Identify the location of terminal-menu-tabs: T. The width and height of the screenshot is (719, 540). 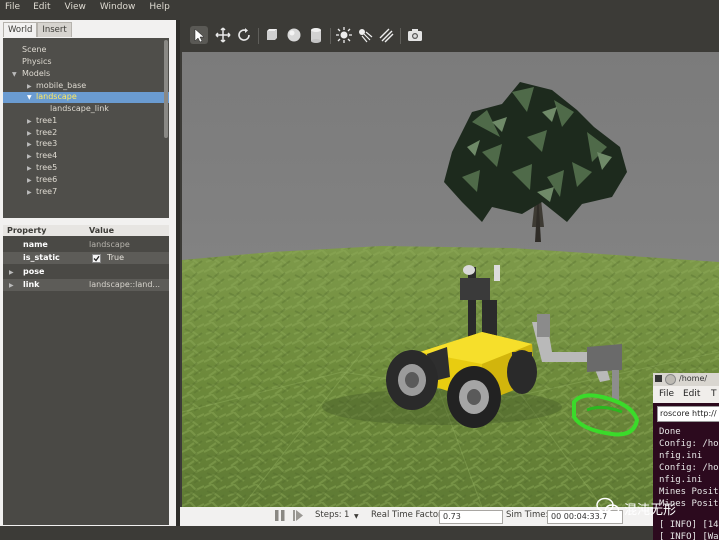
(714, 394).